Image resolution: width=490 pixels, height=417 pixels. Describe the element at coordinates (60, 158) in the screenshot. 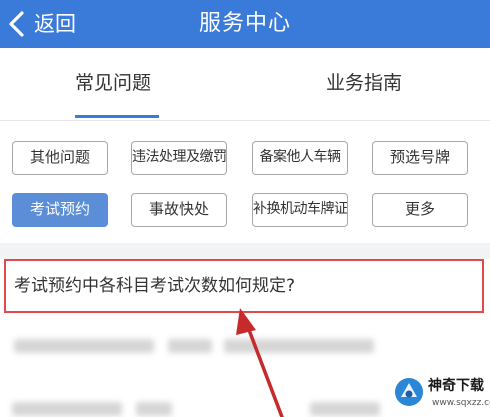

I see `category-other: 其他问题` at that location.